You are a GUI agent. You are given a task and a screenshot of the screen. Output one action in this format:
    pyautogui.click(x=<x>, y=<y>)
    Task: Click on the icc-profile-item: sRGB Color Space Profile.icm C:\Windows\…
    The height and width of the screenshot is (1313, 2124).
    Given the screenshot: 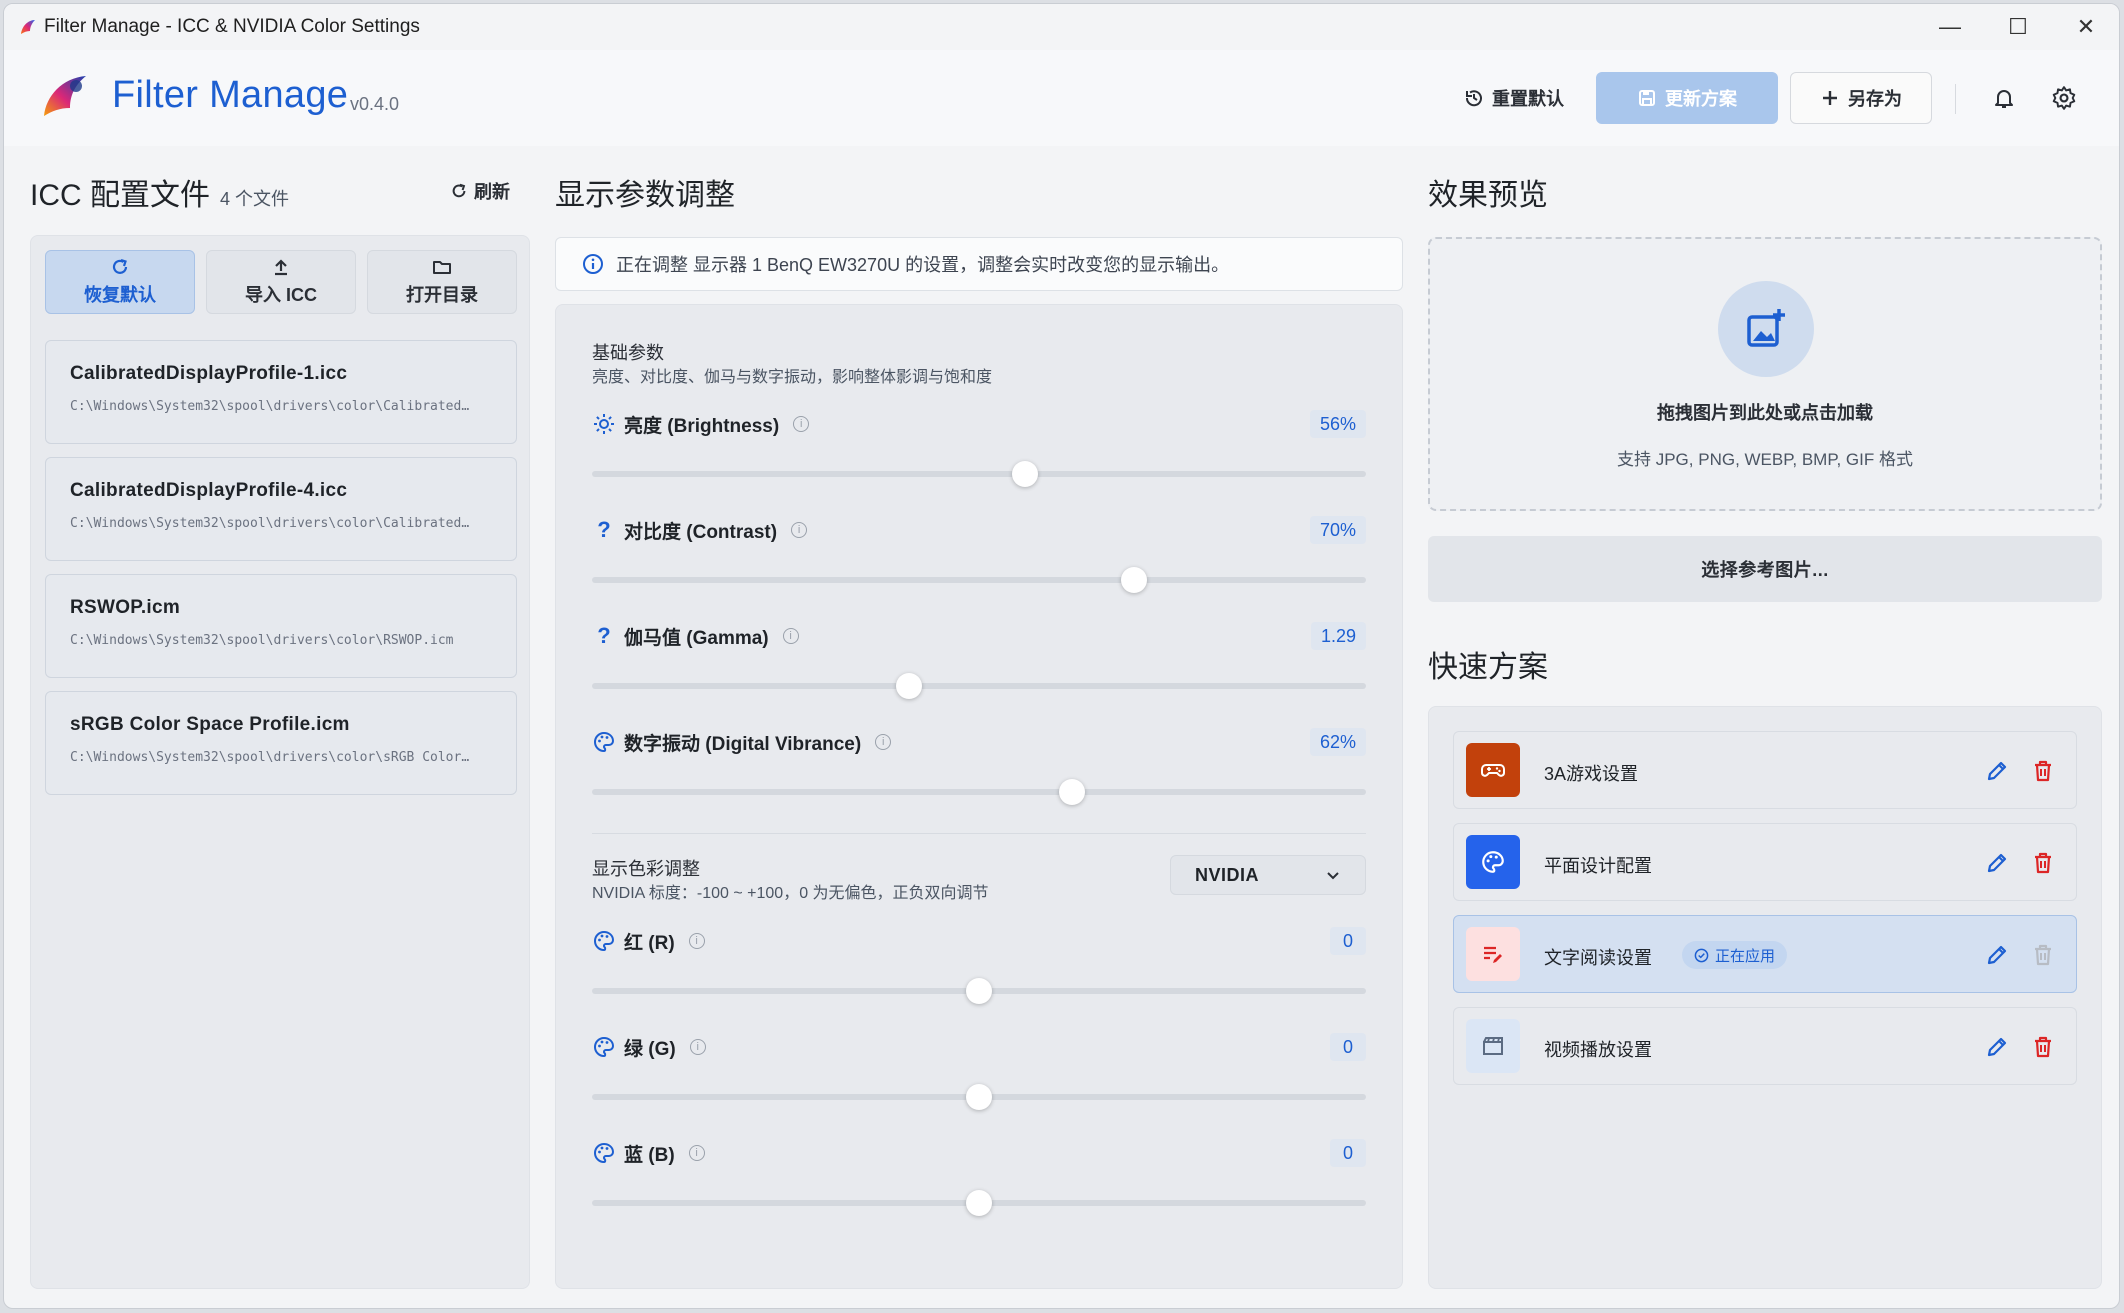 What is the action you would take?
    pyautogui.click(x=281, y=743)
    